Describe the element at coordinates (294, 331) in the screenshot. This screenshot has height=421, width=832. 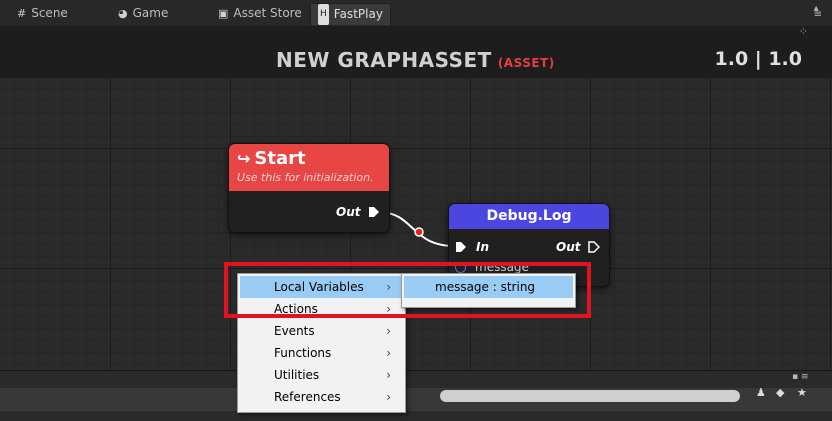
I see `menu-item-label: Events` at that location.